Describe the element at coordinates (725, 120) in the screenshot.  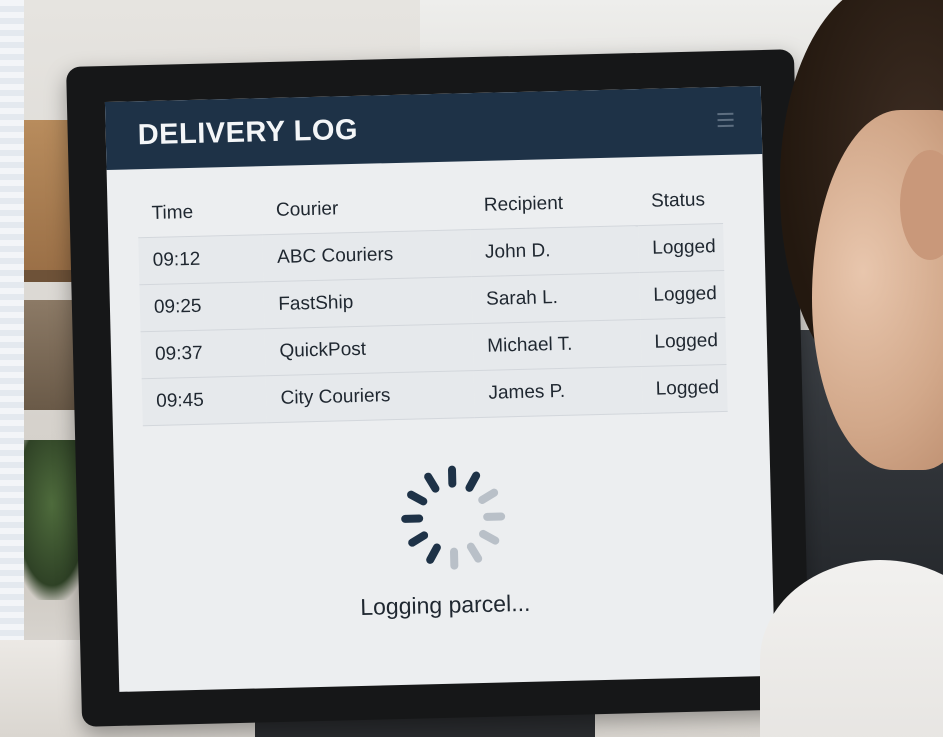
I see `menu-icon` at that location.